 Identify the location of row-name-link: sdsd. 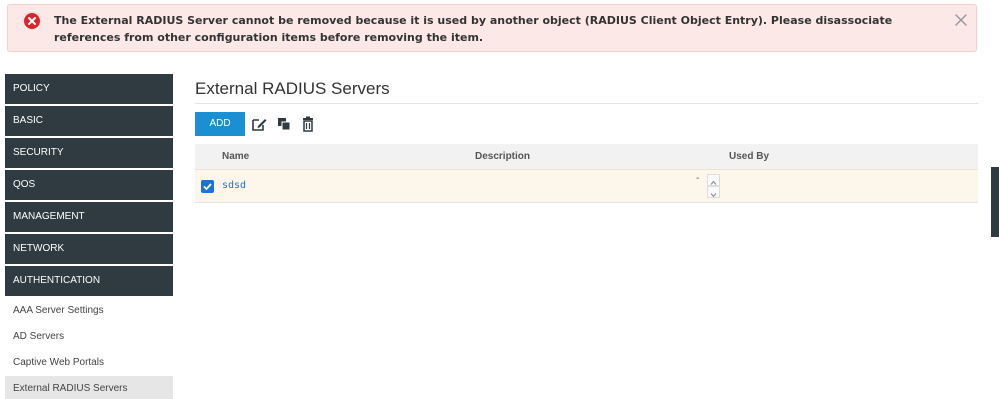
(234, 185).